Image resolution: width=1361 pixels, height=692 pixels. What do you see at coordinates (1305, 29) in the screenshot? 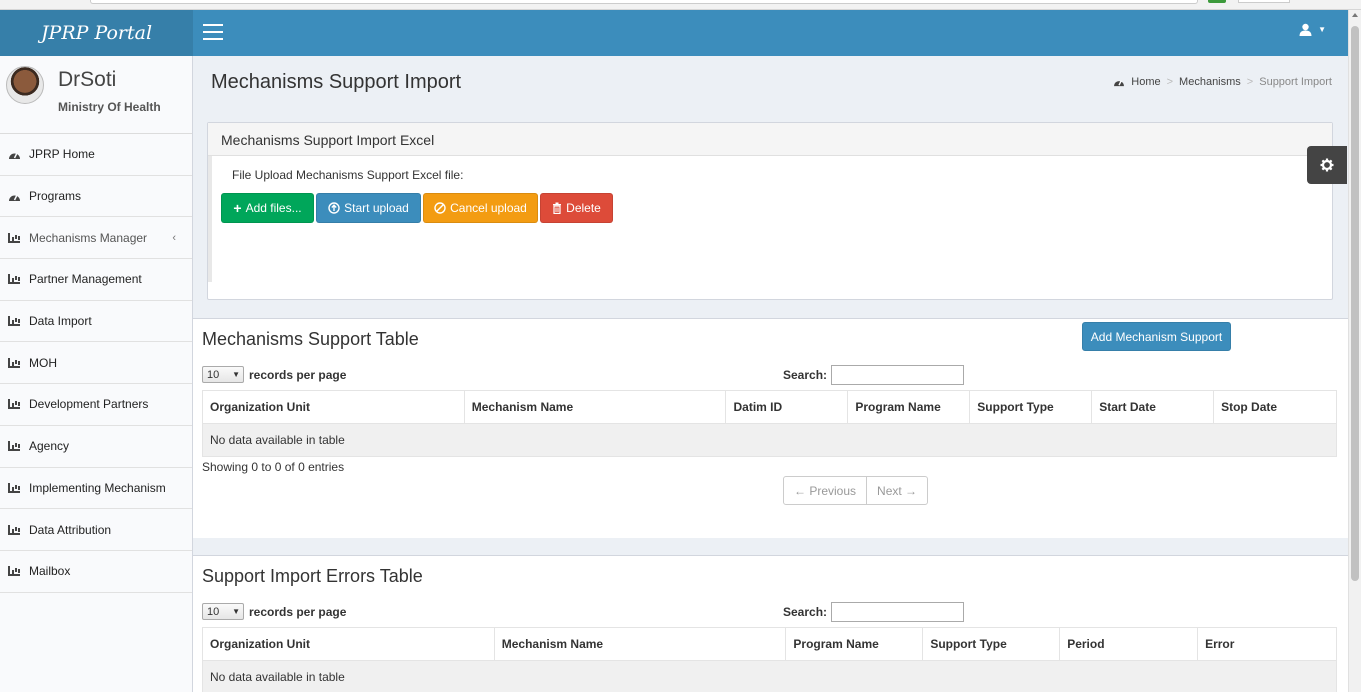
I see `user-icon` at bounding box center [1305, 29].